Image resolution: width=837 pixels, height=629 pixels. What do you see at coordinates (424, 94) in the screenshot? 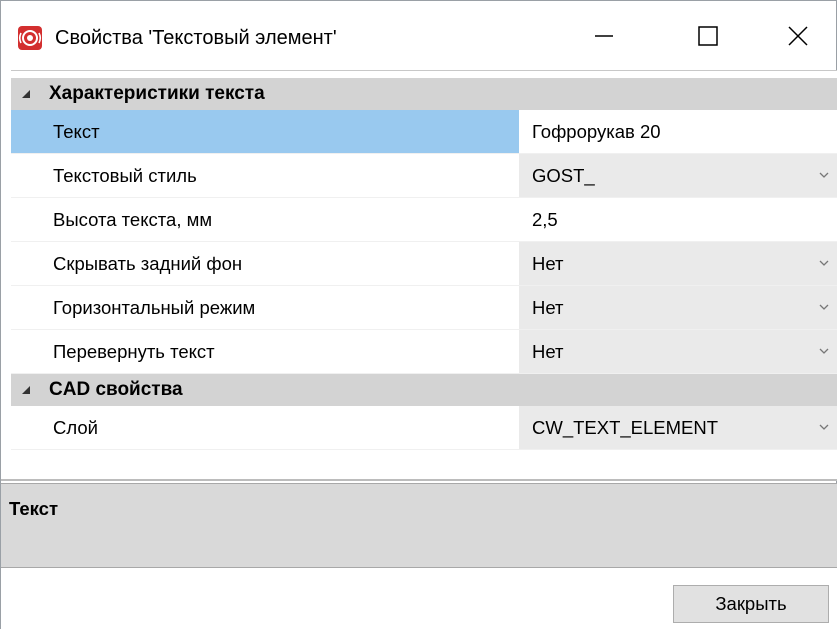
I see `category-text-characteristics: Характеристики текста` at bounding box center [424, 94].